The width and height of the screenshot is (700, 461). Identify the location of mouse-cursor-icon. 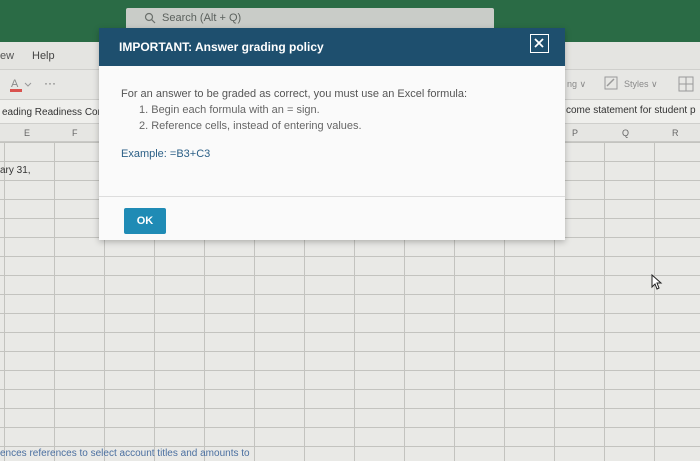
(657, 282).